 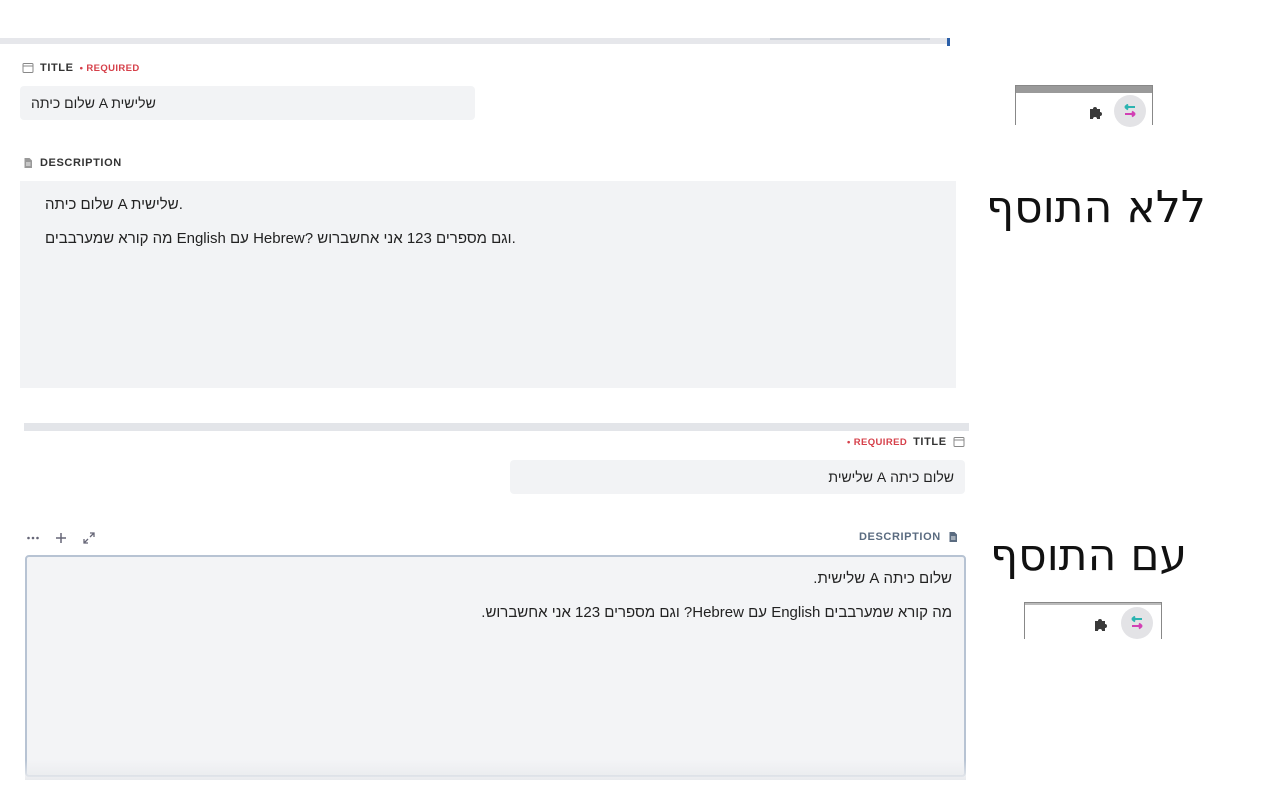 I want to click on divider-highlight, so click(x=850, y=39).